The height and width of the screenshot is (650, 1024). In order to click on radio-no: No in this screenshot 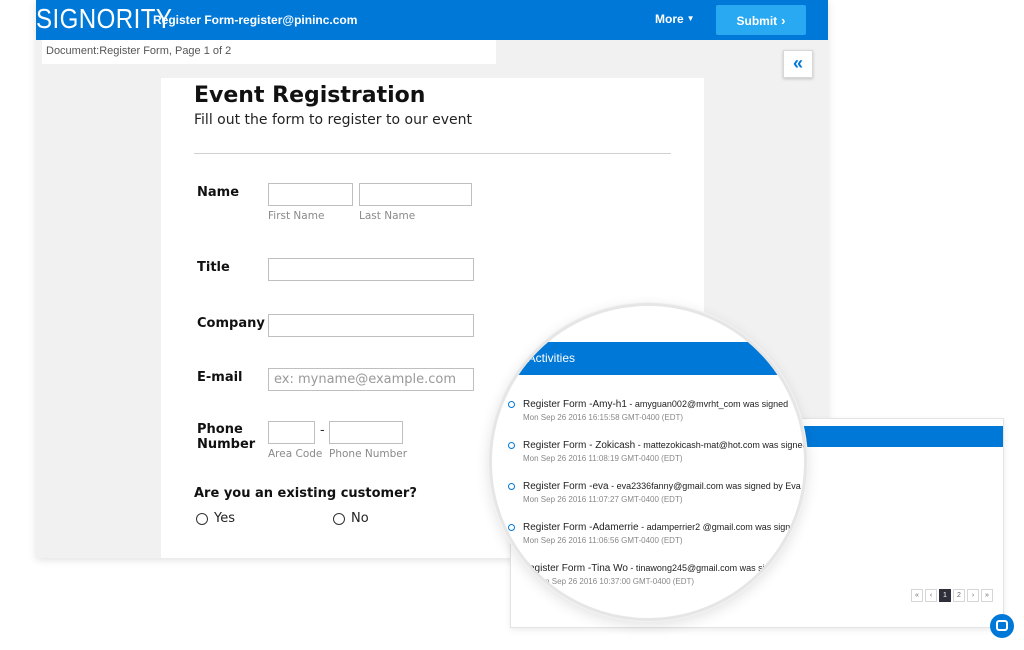, I will do `click(351, 518)`.